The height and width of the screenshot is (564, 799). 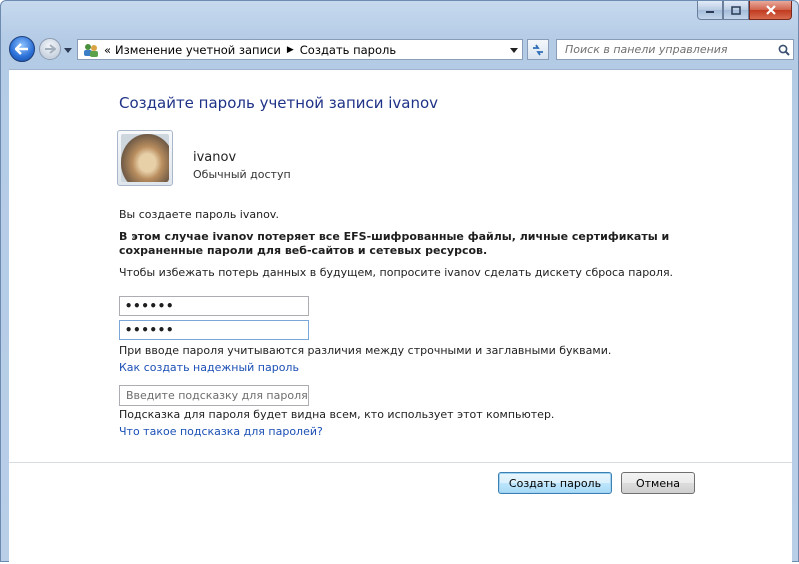 What do you see at coordinates (400, 462) in the screenshot?
I see `divider` at bounding box center [400, 462].